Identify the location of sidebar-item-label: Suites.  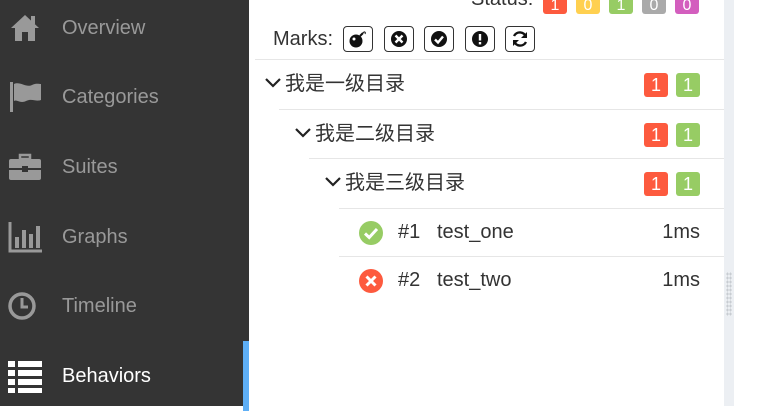
(90, 167).